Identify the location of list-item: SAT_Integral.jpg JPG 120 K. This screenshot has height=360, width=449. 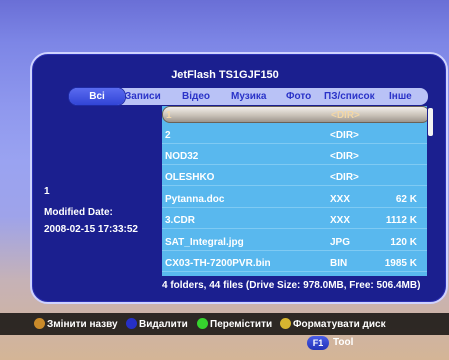
(296, 242).